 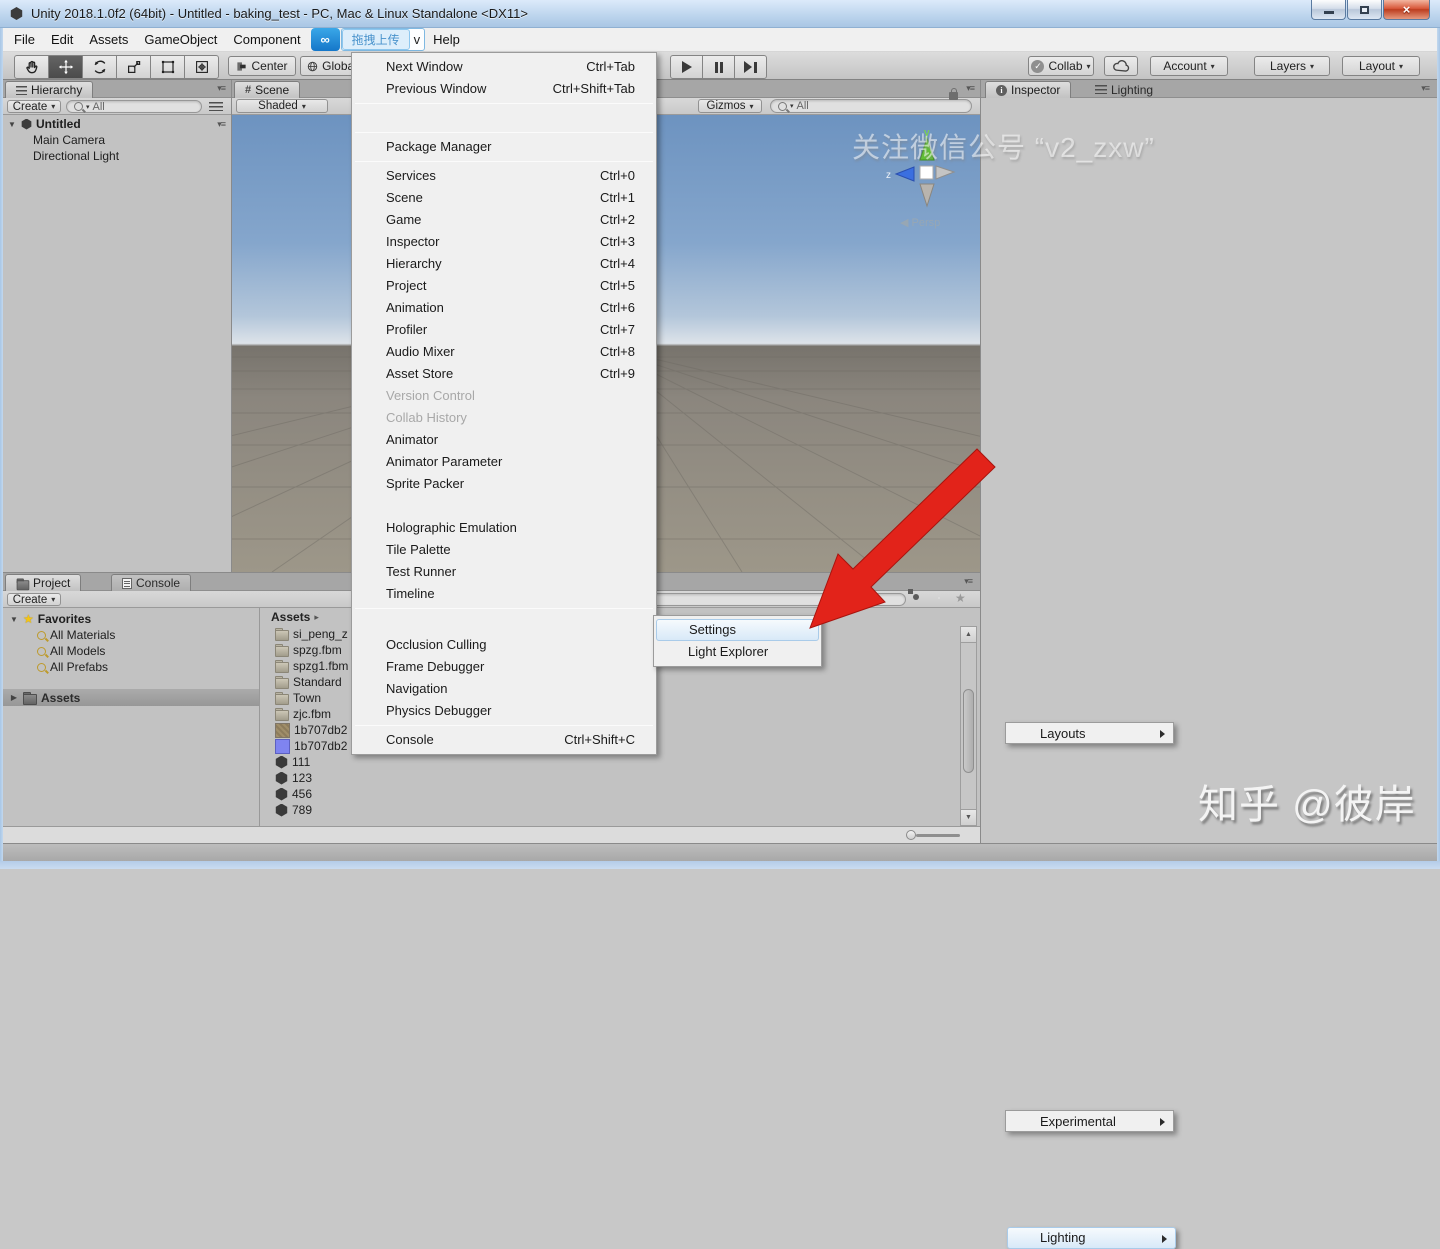 What do you see at coordinates (504, 198) in the screenshot?
I see `menu-item: Scene Ctrl+1` at bounding box center [504, 198].